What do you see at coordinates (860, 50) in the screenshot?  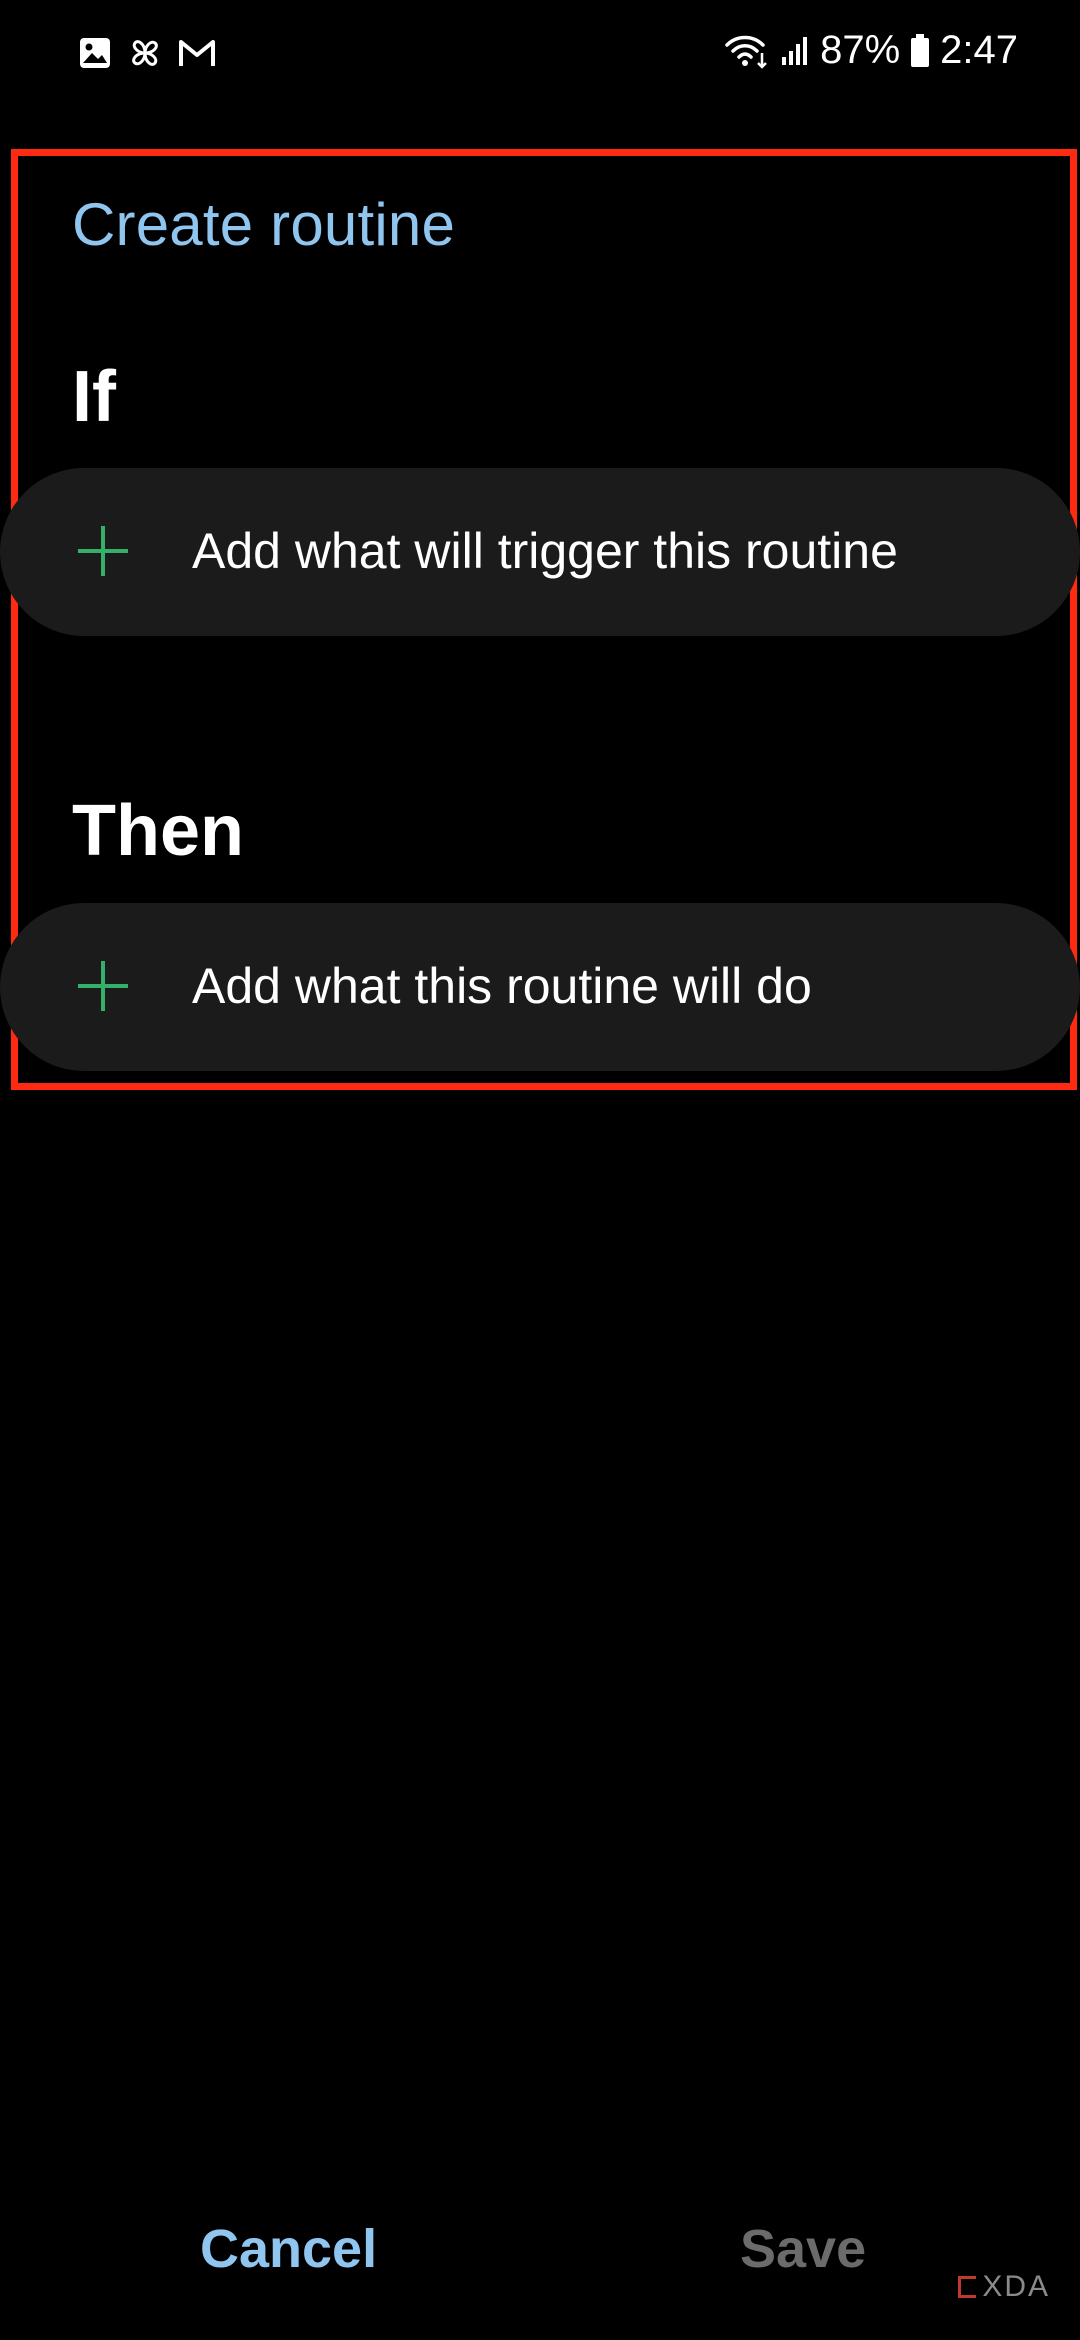 I see `battery-percent: 87%` at bounding box center [860, 50].